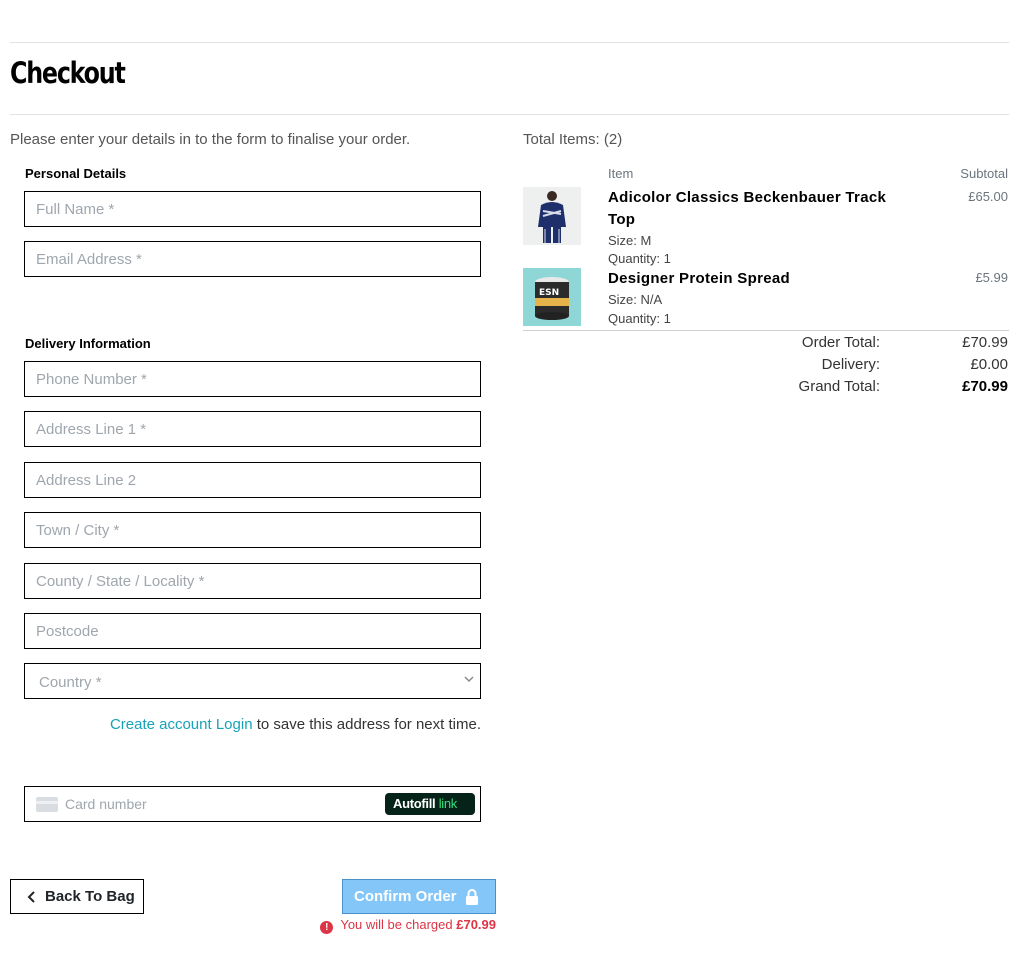 The width and height of the screenshot is (1023, 969). I want to click on item-column-header: Item, so click(621, 173).